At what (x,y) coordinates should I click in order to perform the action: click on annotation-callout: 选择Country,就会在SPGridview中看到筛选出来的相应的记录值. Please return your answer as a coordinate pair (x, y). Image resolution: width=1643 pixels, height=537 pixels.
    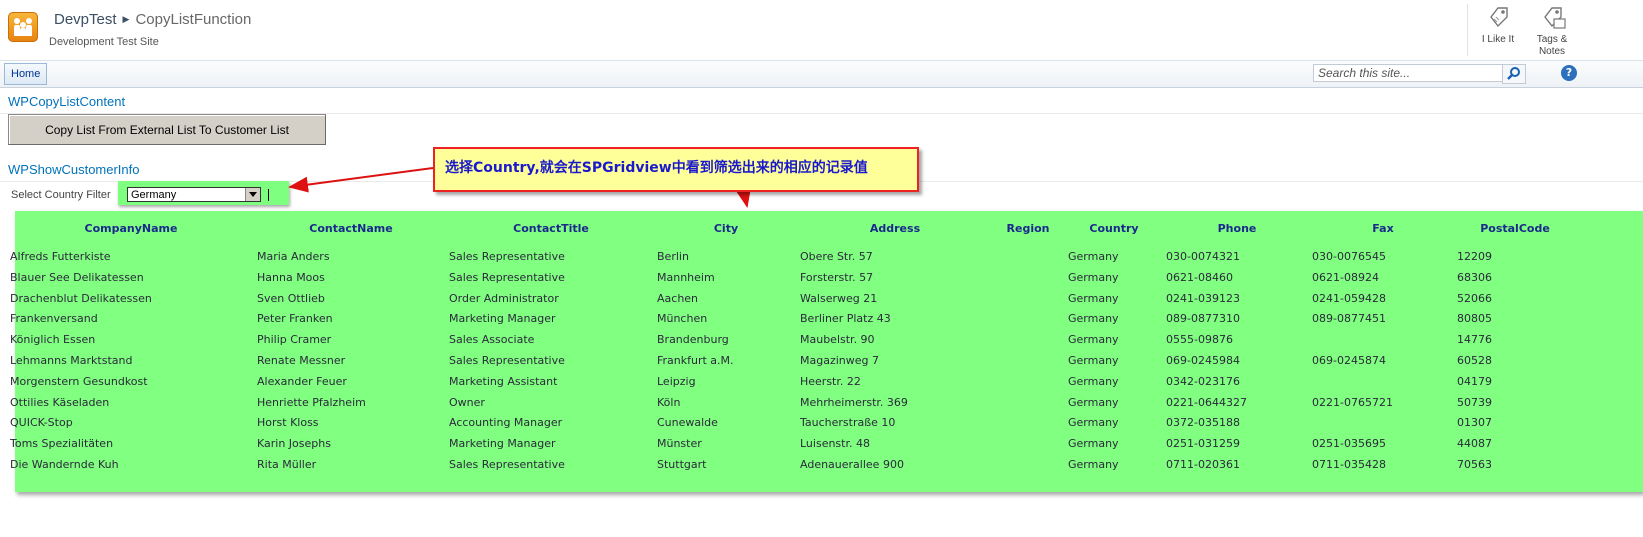
    Looking at the image, I should click on (676, 169).